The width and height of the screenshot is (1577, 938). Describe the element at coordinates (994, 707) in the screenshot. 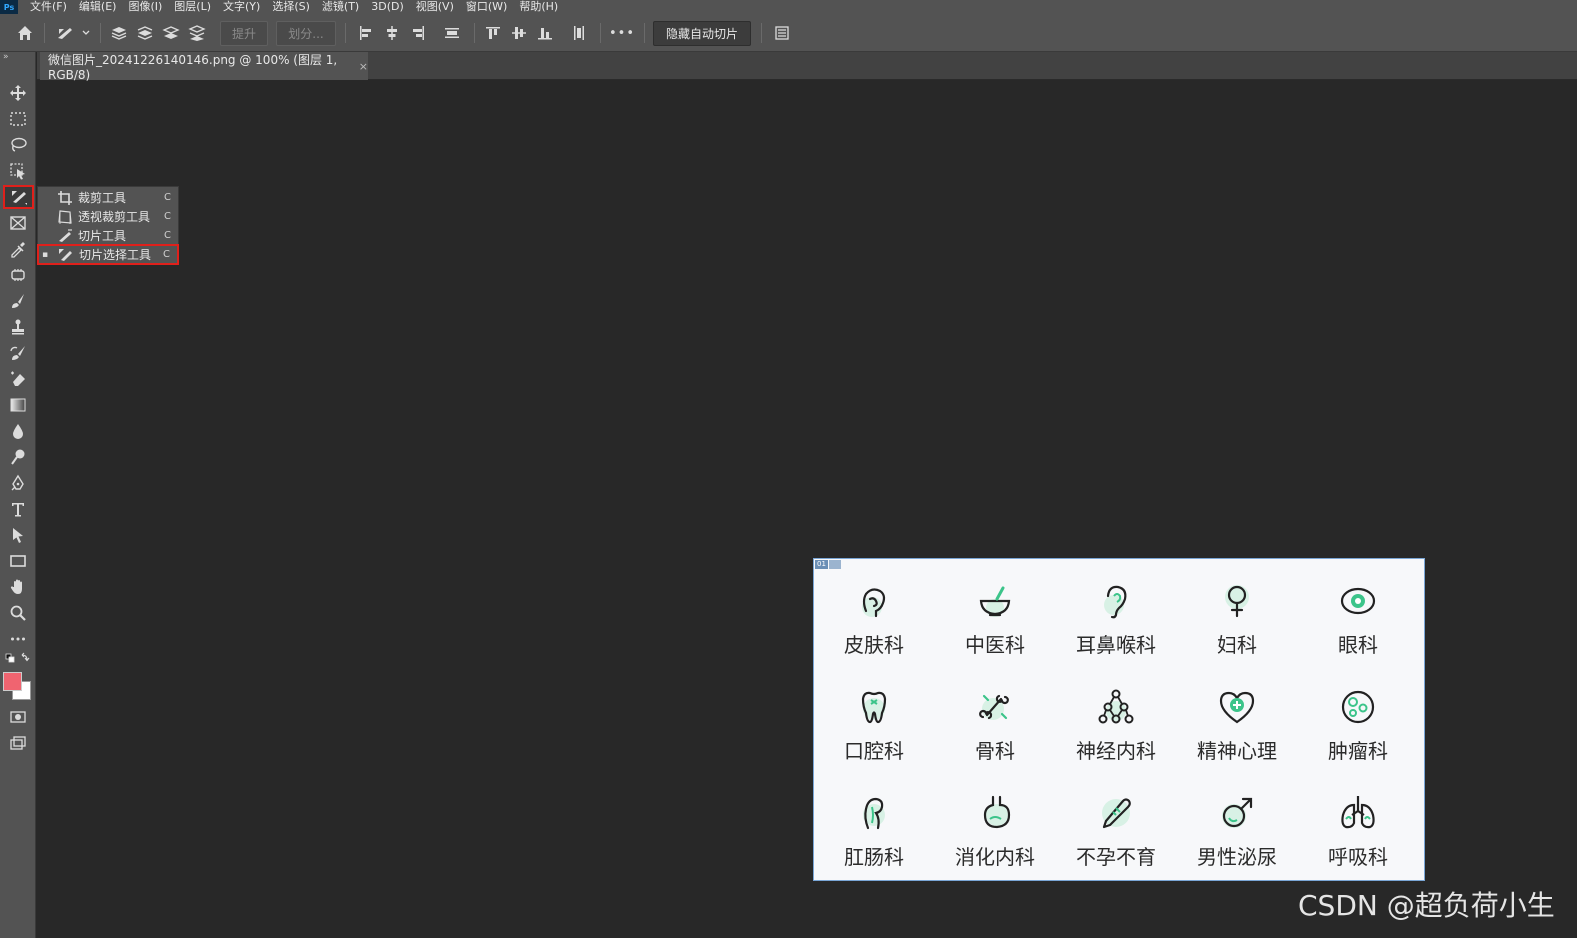

I see `bone-icon` at that location.